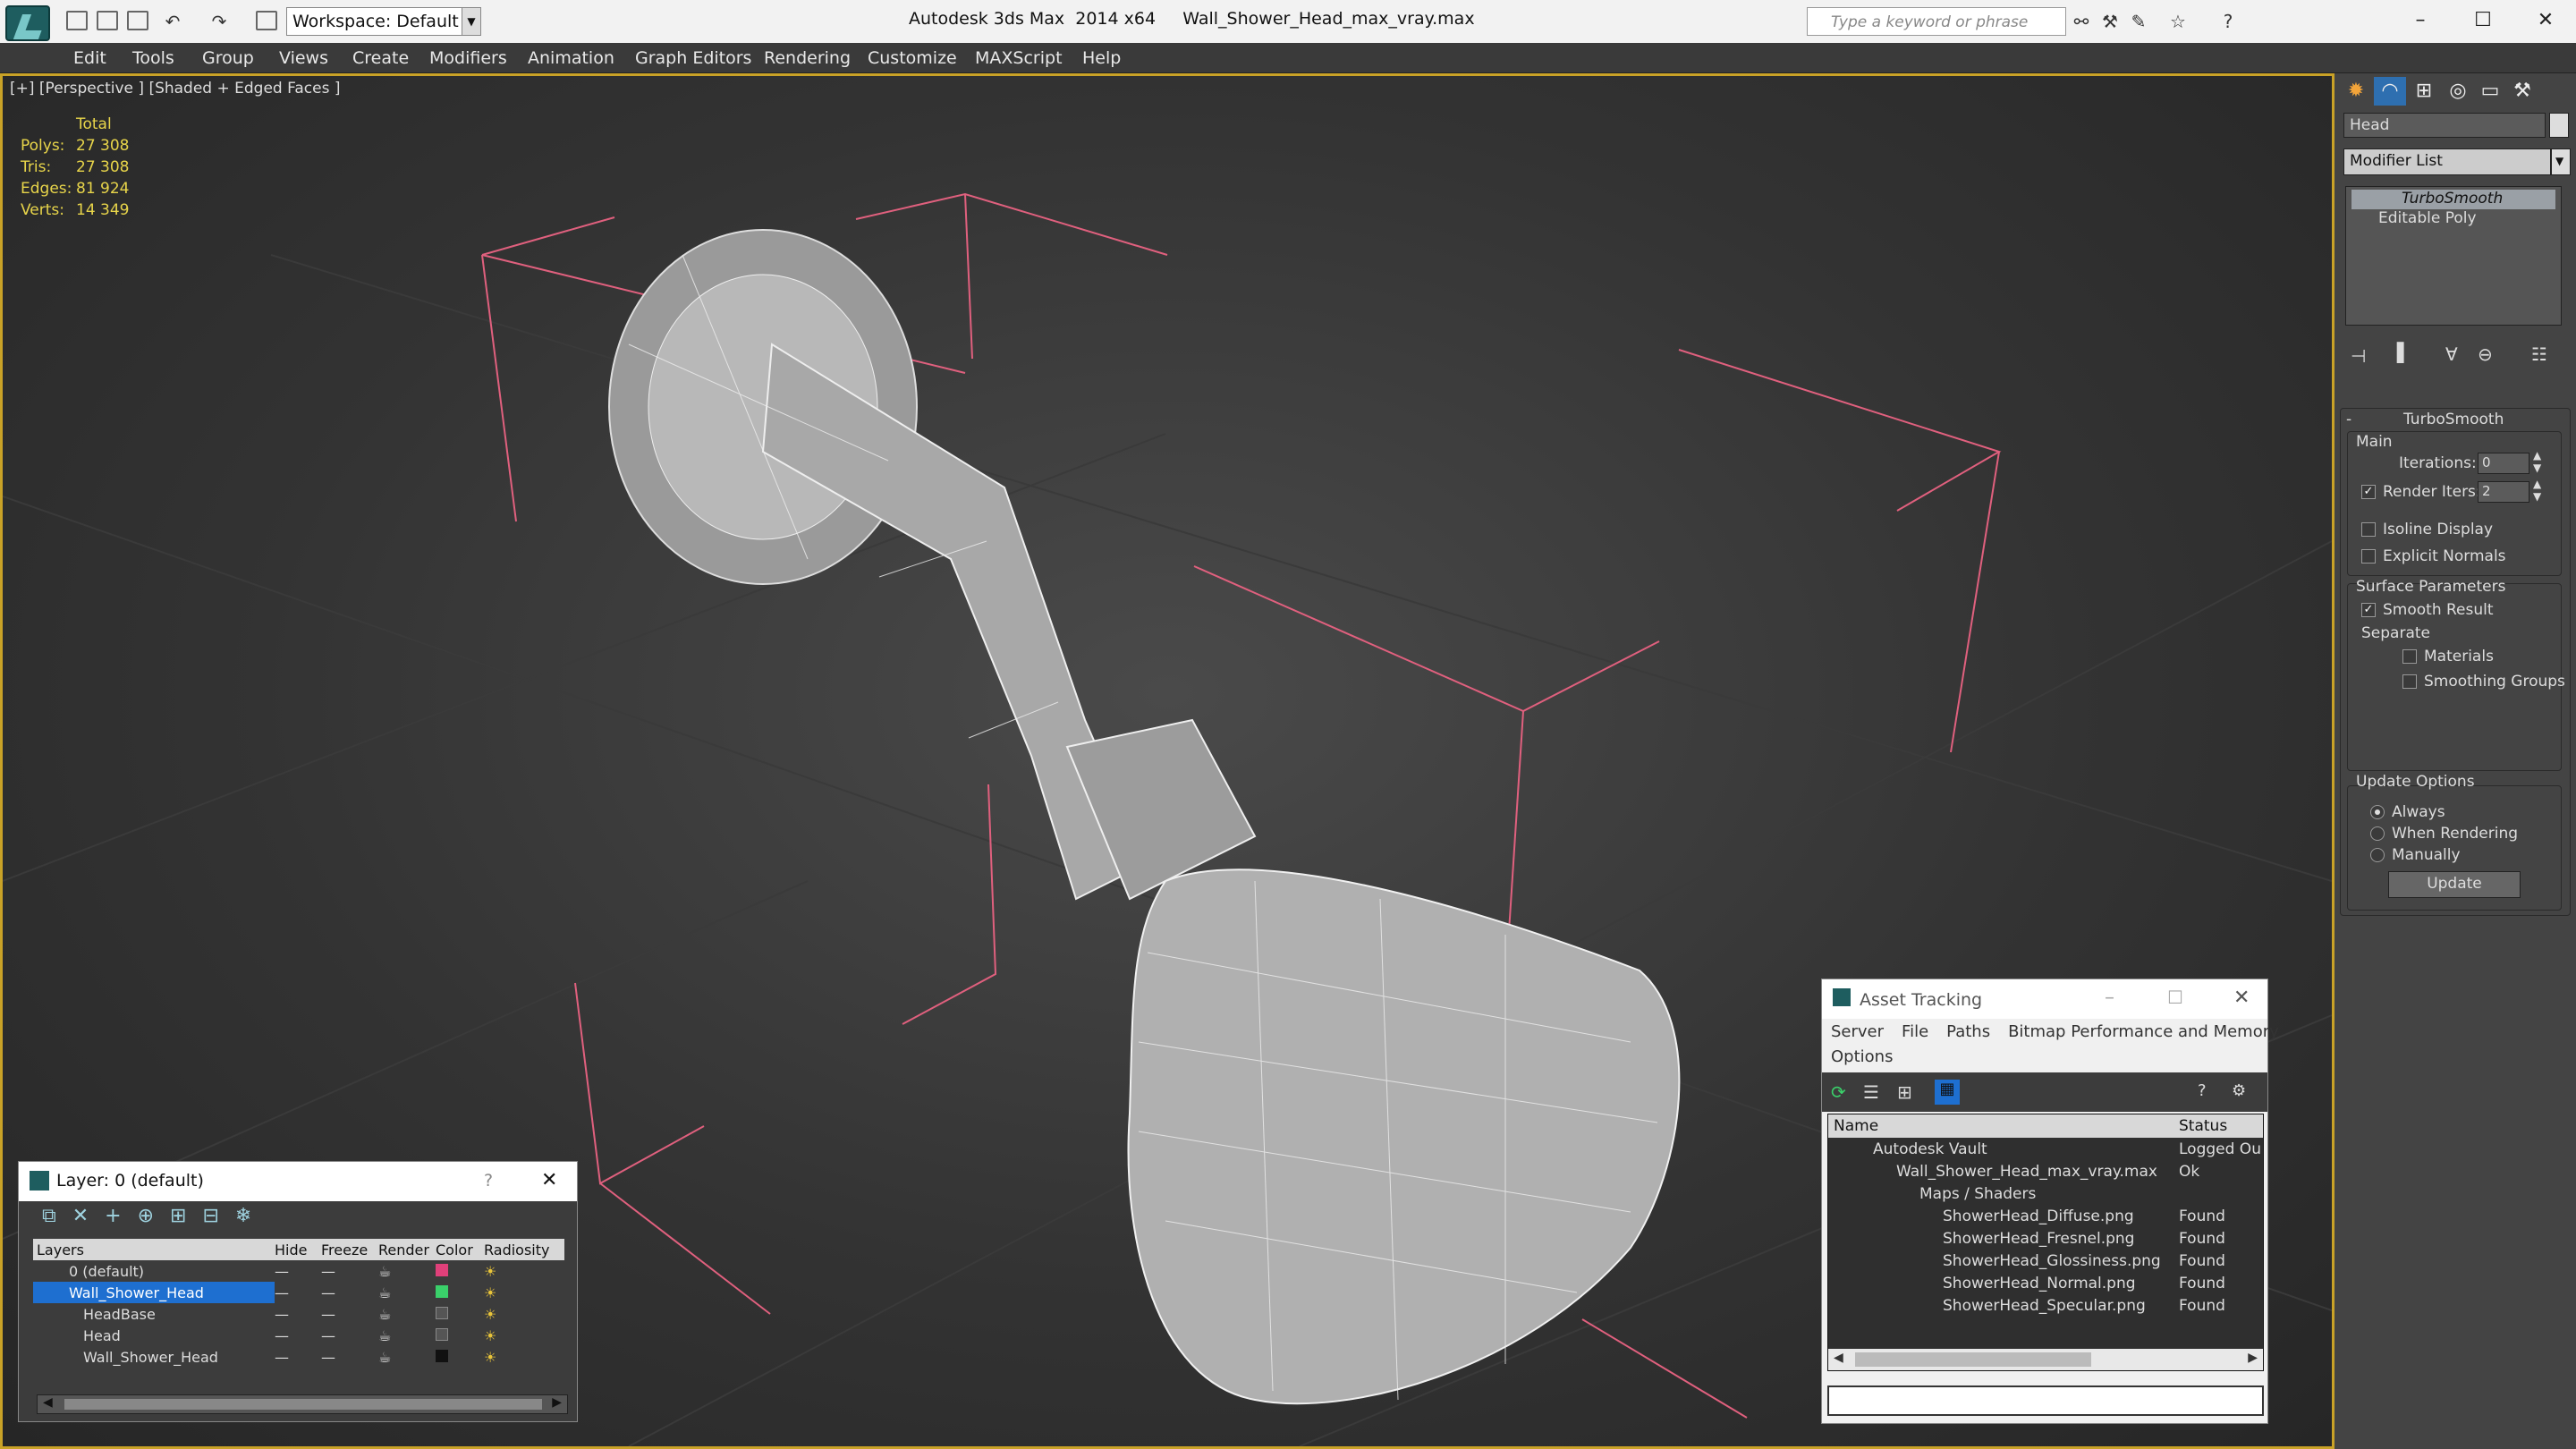 This screenshot has width=2576, height=1449. I want to click on asset-name: ShowerHead_Fresnel.png, so click(2001, 1238).